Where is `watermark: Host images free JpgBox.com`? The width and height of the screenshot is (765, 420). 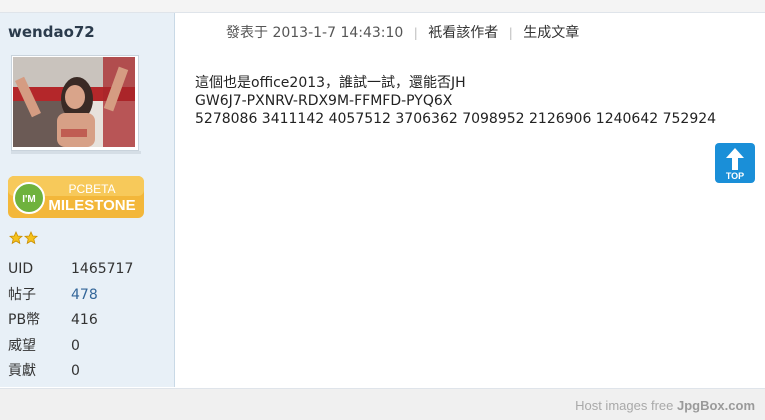
watermark: Host images free JpgBox.com is located at coordinates (665, 405).